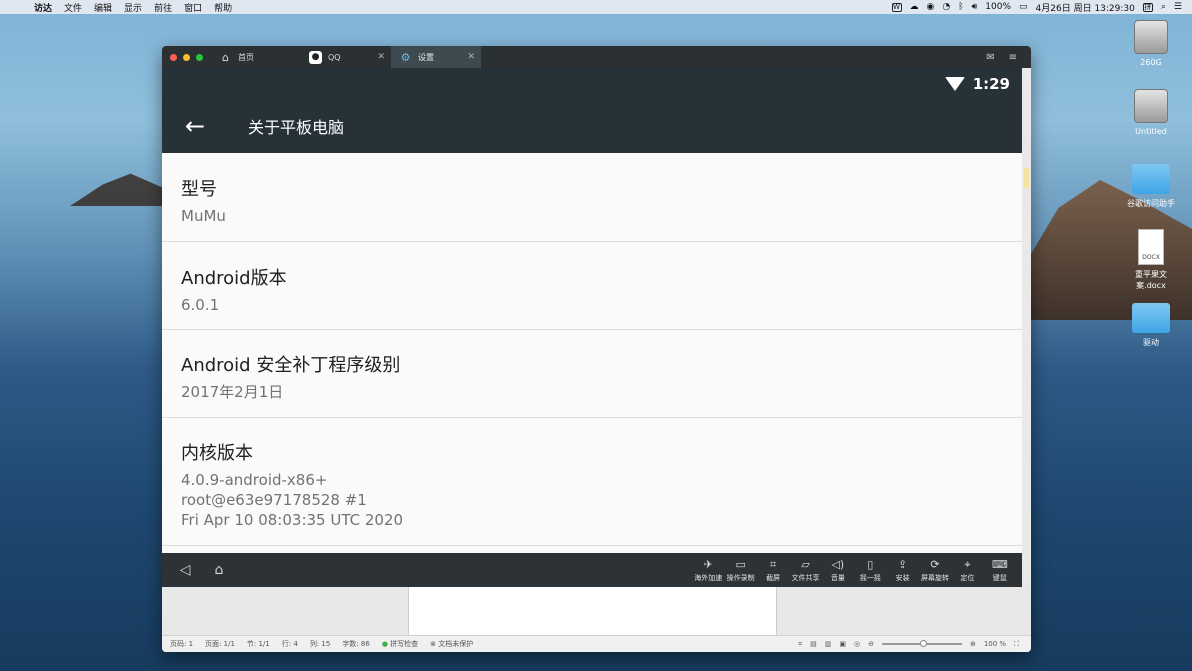 The image size is (1192, 671). Describe the element at coordinates (592, 197) in the screenshot. I see `list-item-model: 型号 MuMu` at that location.